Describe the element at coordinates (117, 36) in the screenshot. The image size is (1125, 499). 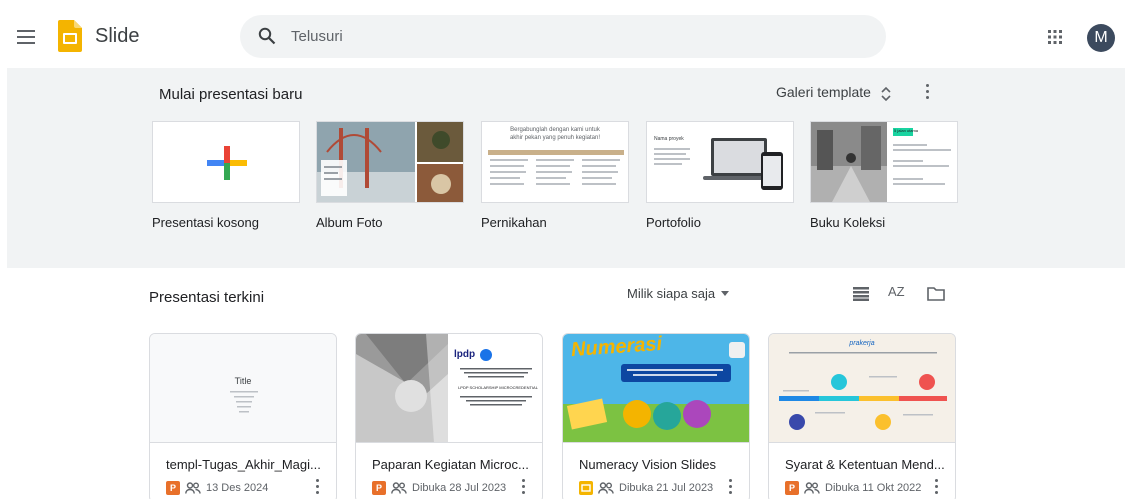
I see `app-title: Slide` at that location.